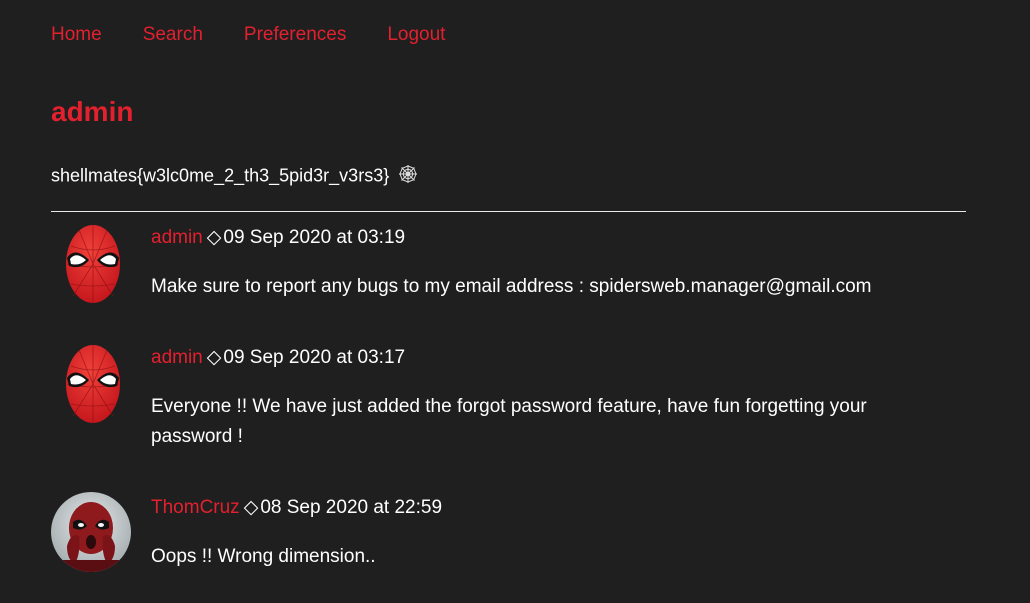  What do you see at coordinates (91, 532) in the screenshot?
I see `deadpool-avatar` at bounding box center [91, 532].